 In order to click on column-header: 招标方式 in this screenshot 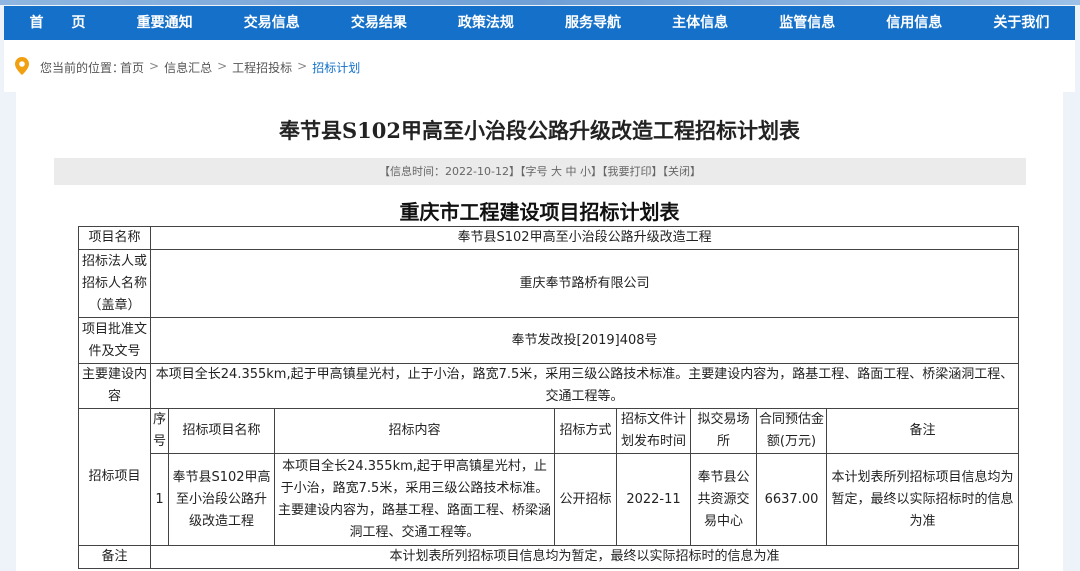, I will do `click(585, 431)`.